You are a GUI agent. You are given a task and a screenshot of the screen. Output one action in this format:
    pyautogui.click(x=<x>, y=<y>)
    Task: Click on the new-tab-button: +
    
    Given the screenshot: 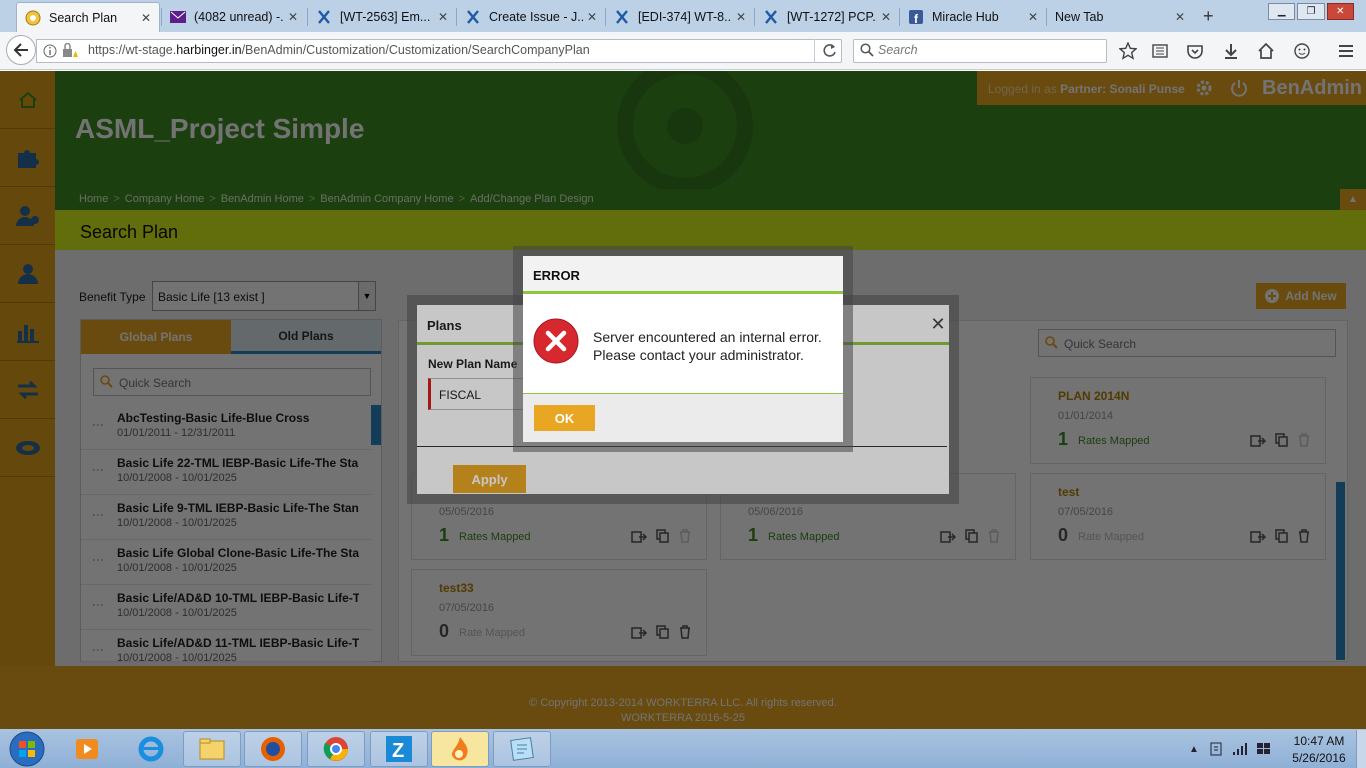 What is the action you would take?
    pyautogui.click(x=1208, y=16)
    